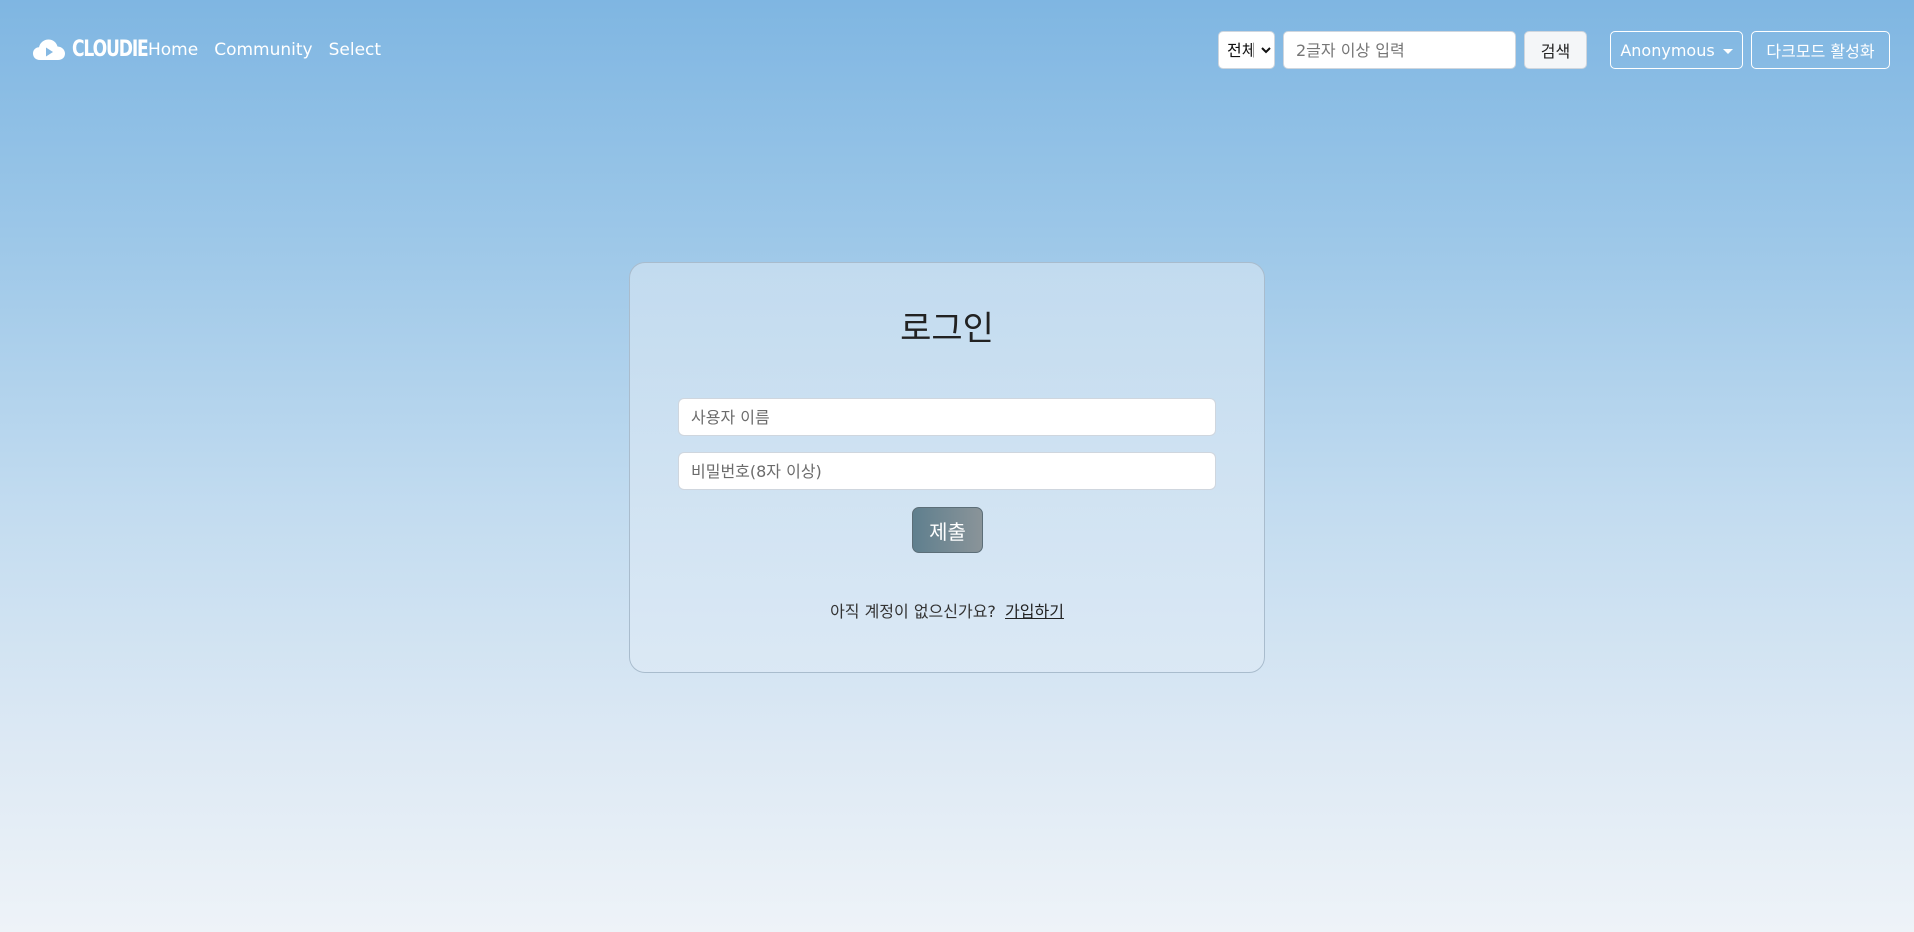 The image size is (1914, 932). I want to click on search-scope-select: 전체, so click(1246, 50).